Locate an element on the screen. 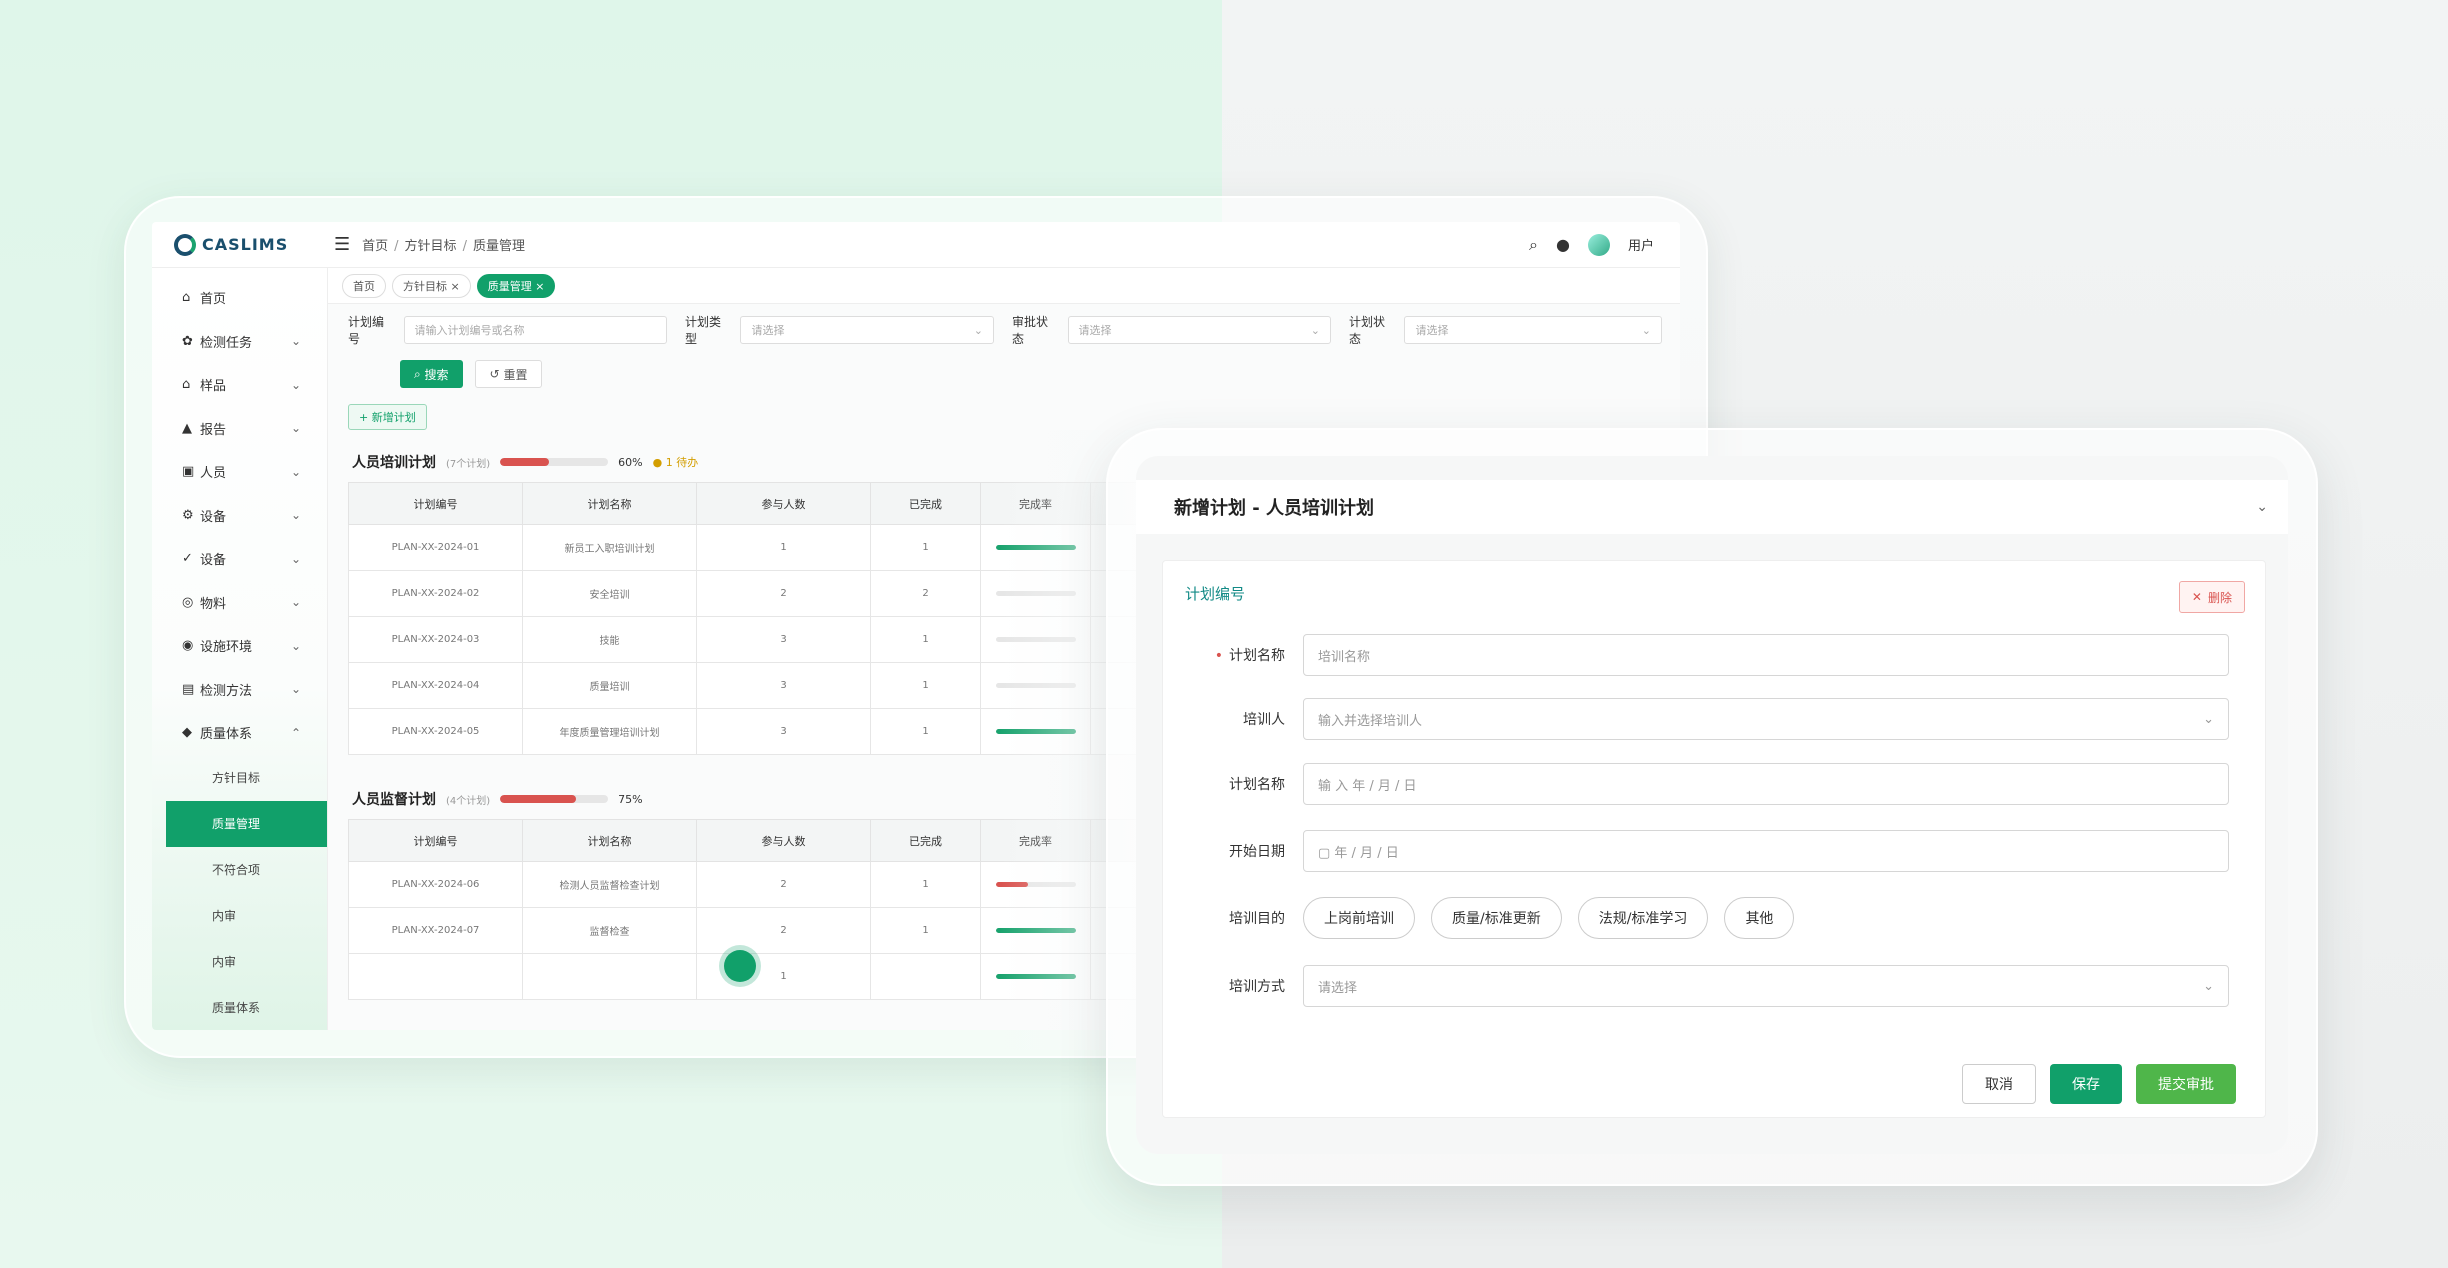  sidebar-subitem: 方针目标 is located at coordinates (239, 778).